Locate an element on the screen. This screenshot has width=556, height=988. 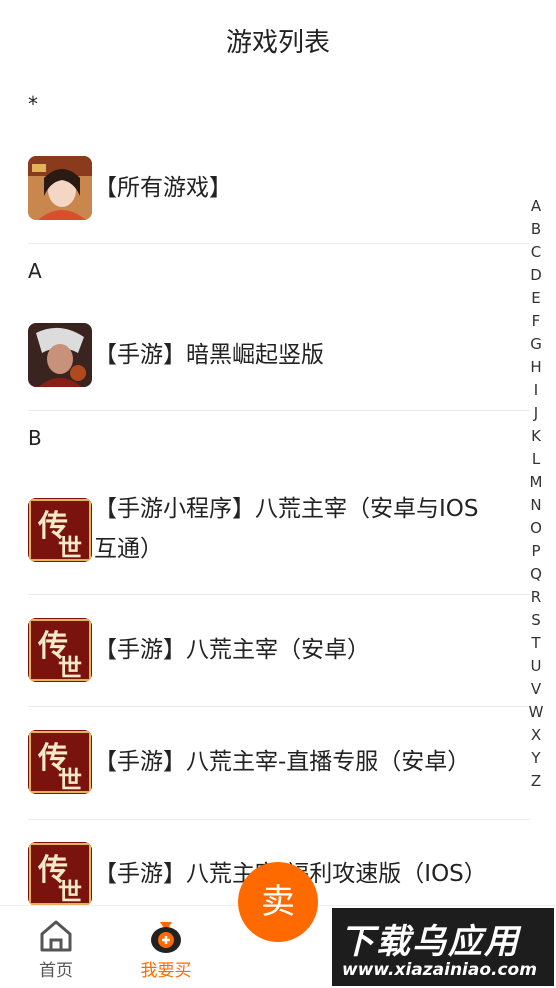
index-letter-p: P is located at coordinates (536, 551).